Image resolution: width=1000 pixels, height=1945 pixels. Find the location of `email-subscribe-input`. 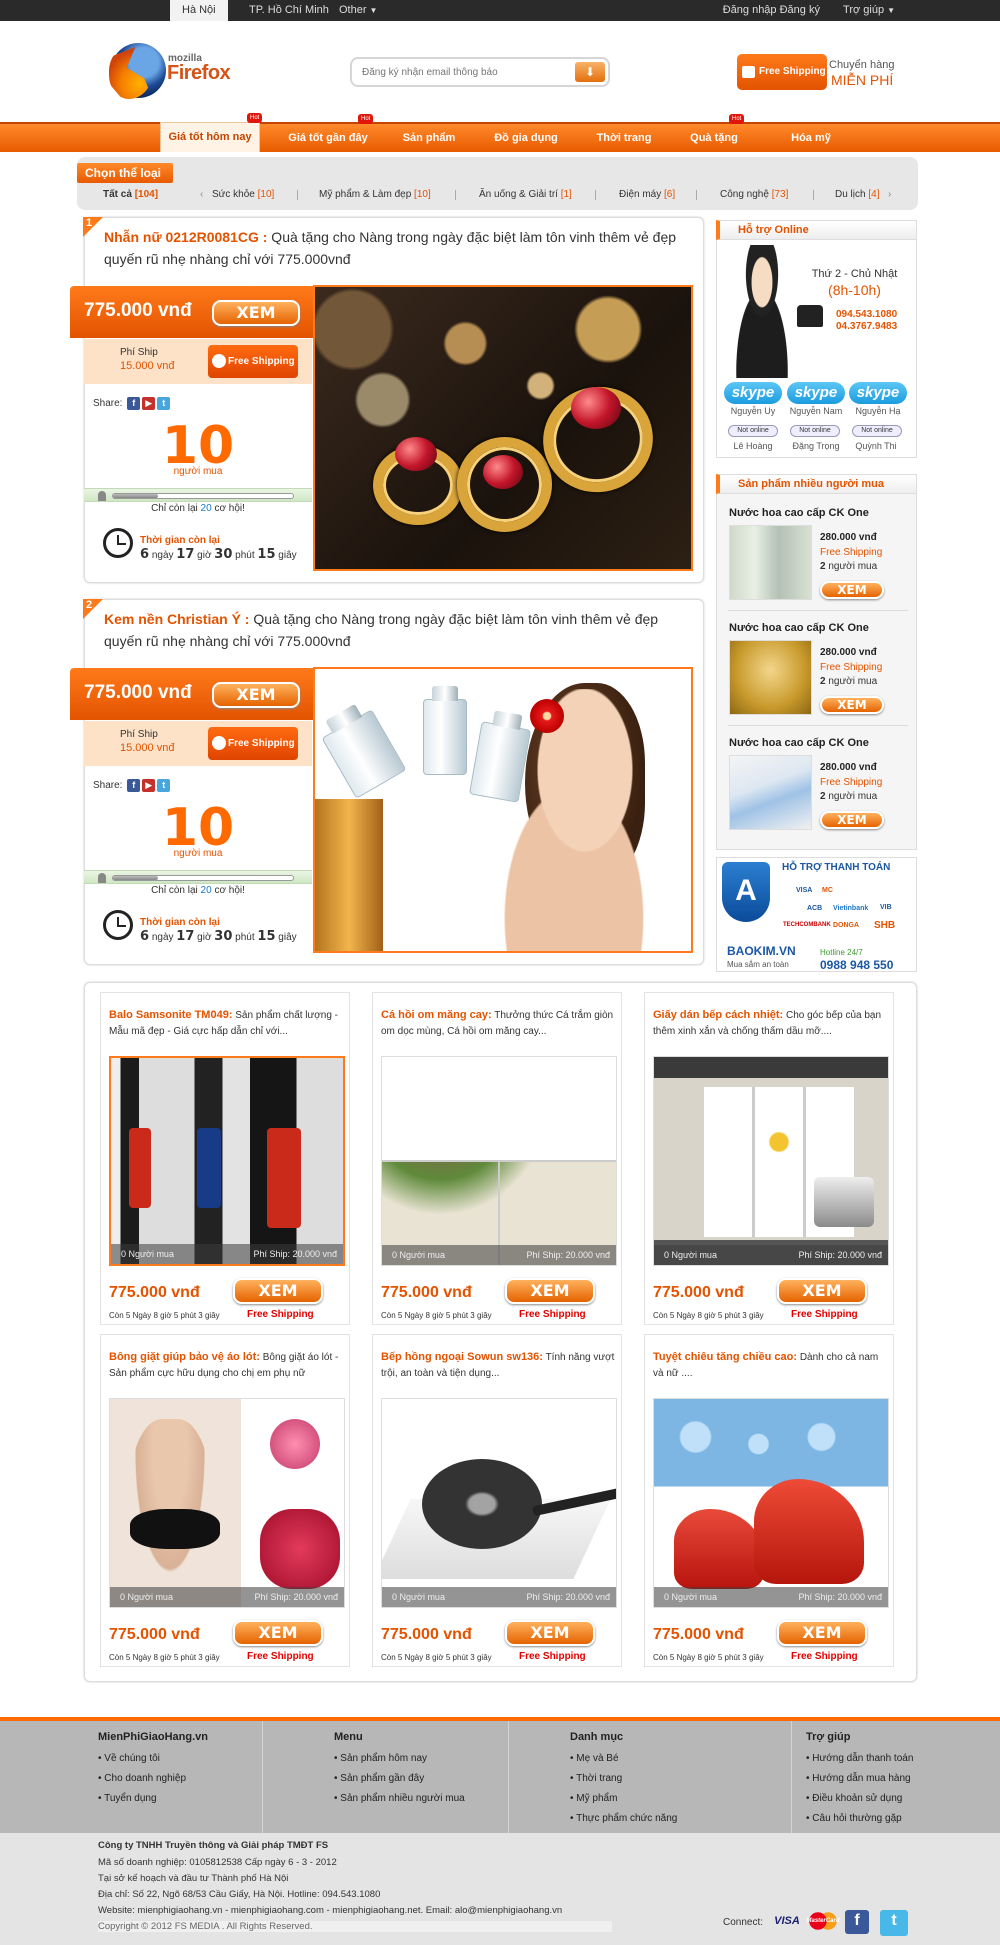

email-subscribe-input is located at coordinates (462, 72).